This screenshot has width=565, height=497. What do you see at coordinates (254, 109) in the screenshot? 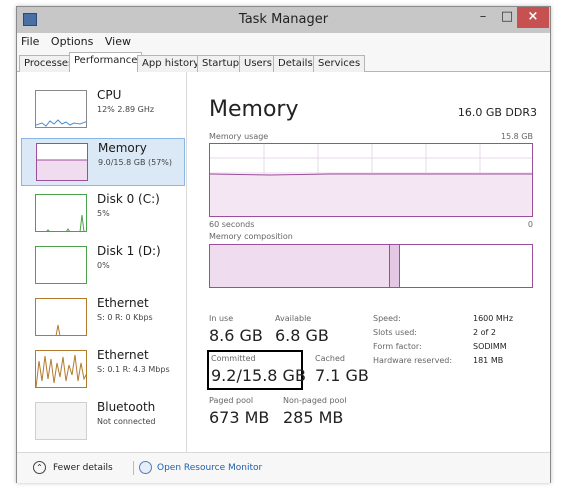
I see `page-title: Memory` at bounding box center [254, 109].